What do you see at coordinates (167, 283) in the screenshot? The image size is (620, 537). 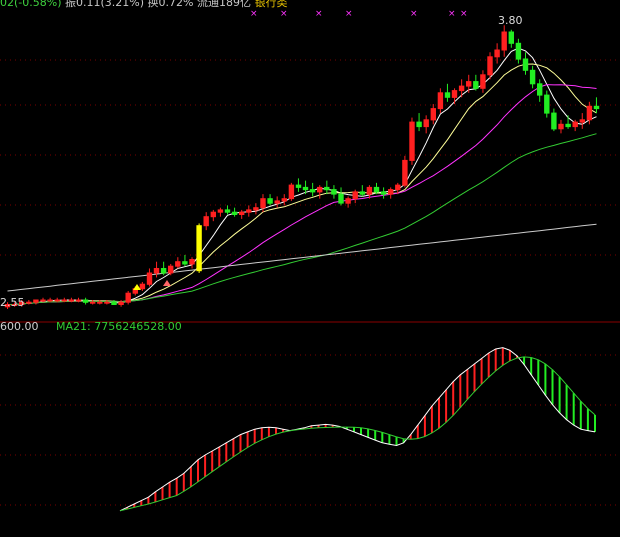 I see `up-arrow-icon` at bounding box center [167, 283].